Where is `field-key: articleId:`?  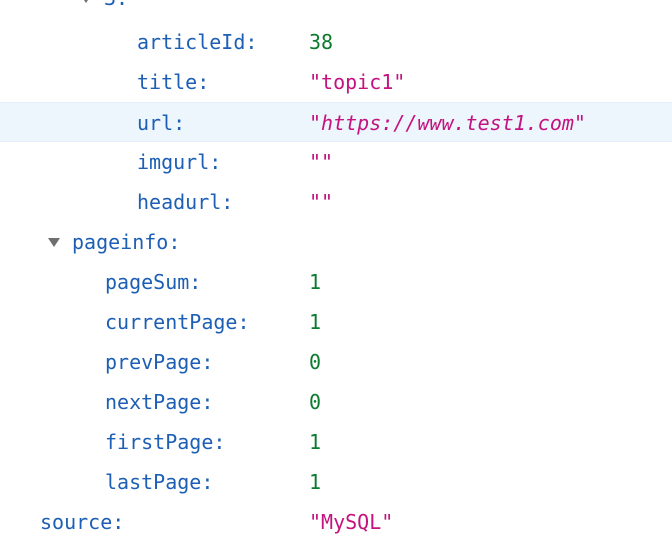
field-key: articleId: is located at coordinates (197, 42).